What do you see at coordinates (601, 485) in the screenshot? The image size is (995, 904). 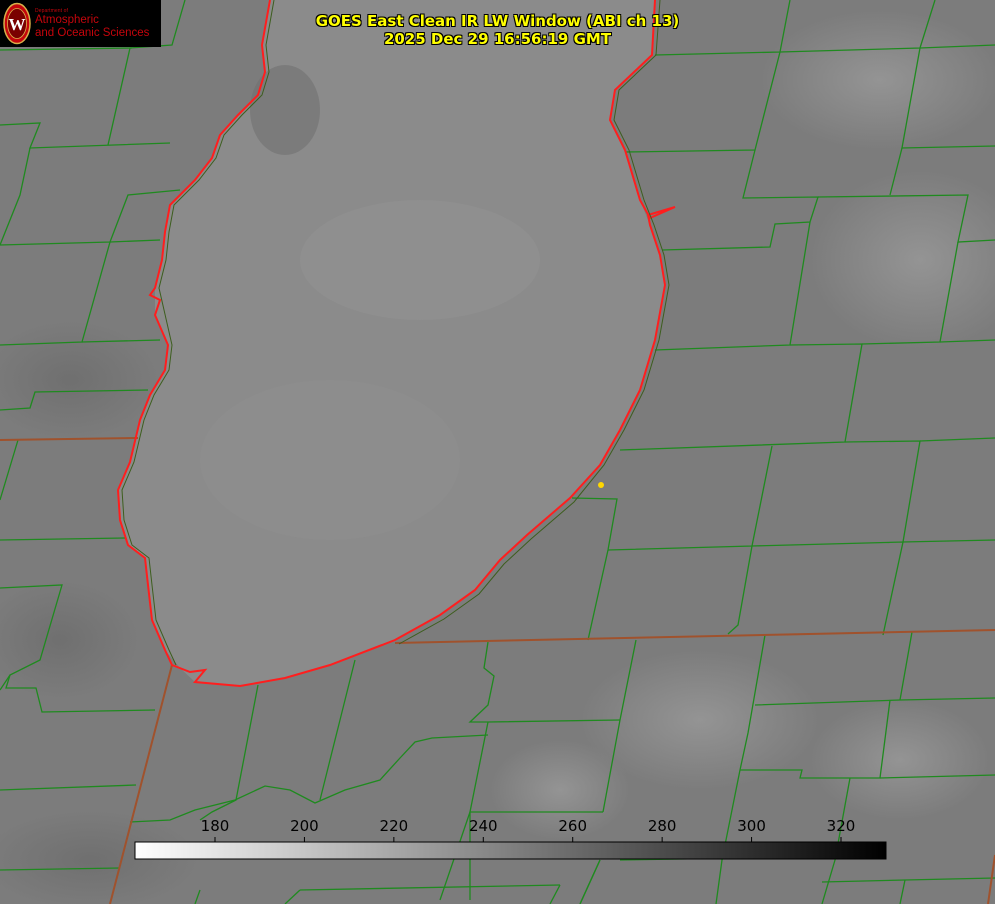 I see `location-marker` at bounding box center [601, 485].